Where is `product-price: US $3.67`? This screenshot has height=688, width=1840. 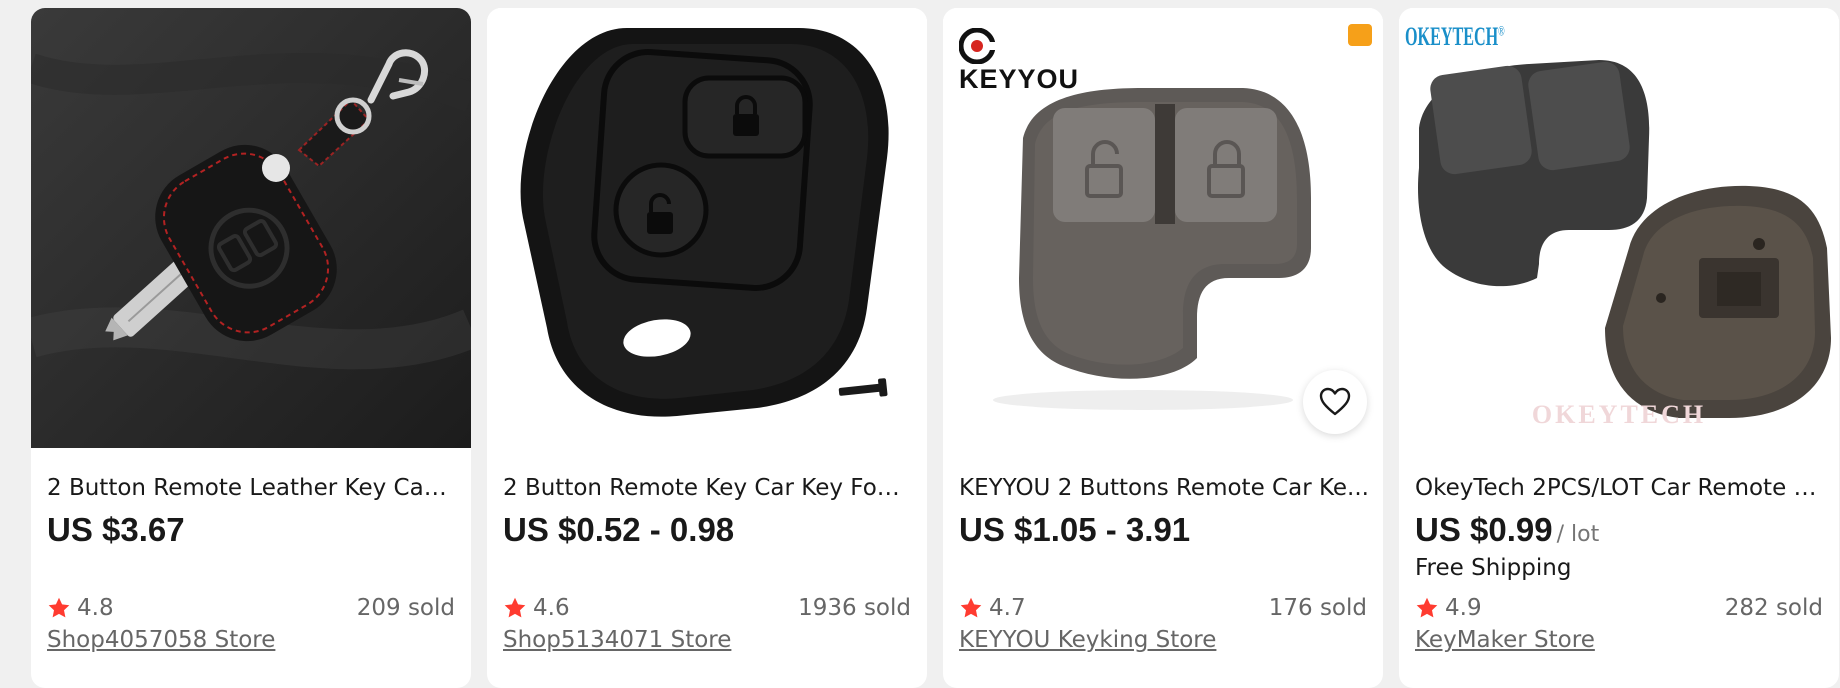 product-price: US $3.67 is located at coordinates (116, 529).